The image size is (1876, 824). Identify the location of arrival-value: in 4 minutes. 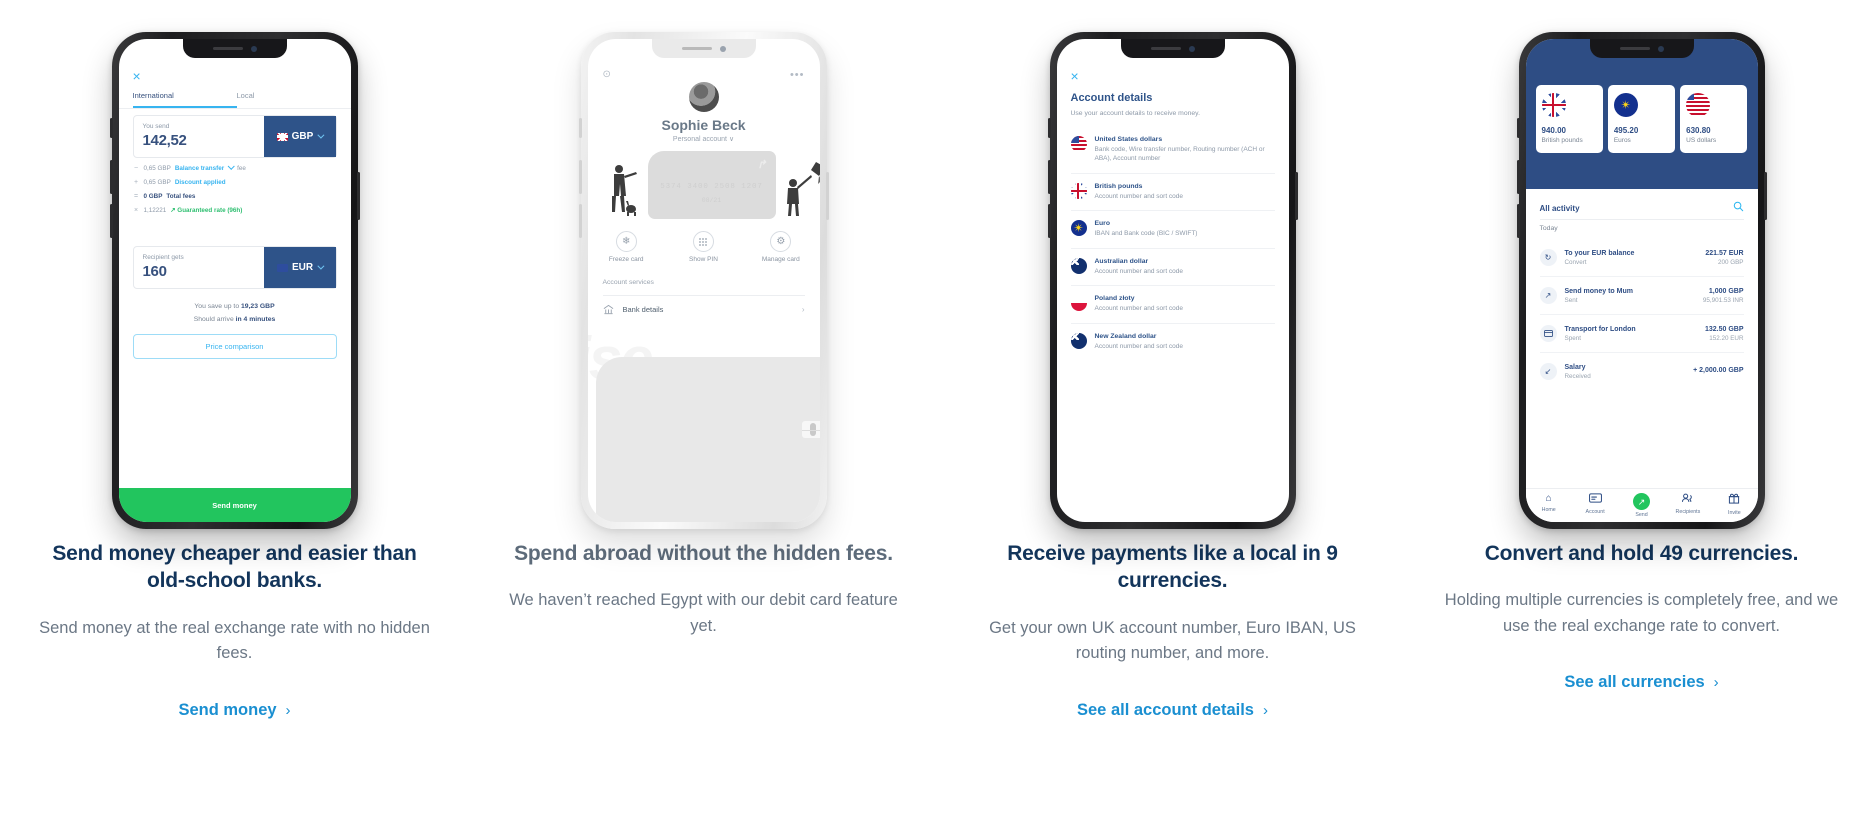
(255, 319).